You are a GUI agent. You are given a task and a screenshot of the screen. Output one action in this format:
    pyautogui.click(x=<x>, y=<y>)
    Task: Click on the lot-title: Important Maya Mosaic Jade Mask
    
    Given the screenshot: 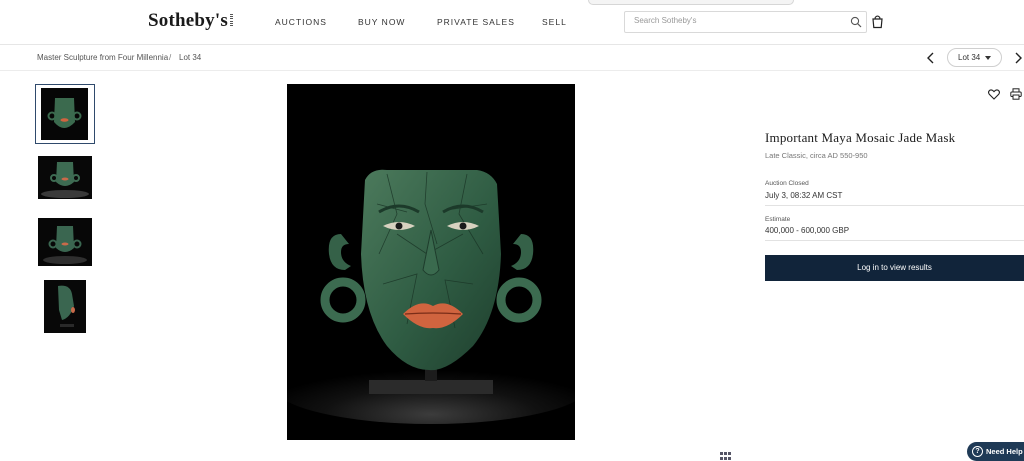 What is the action you would take?
    pyautogui.click(x=860, y=137)
    